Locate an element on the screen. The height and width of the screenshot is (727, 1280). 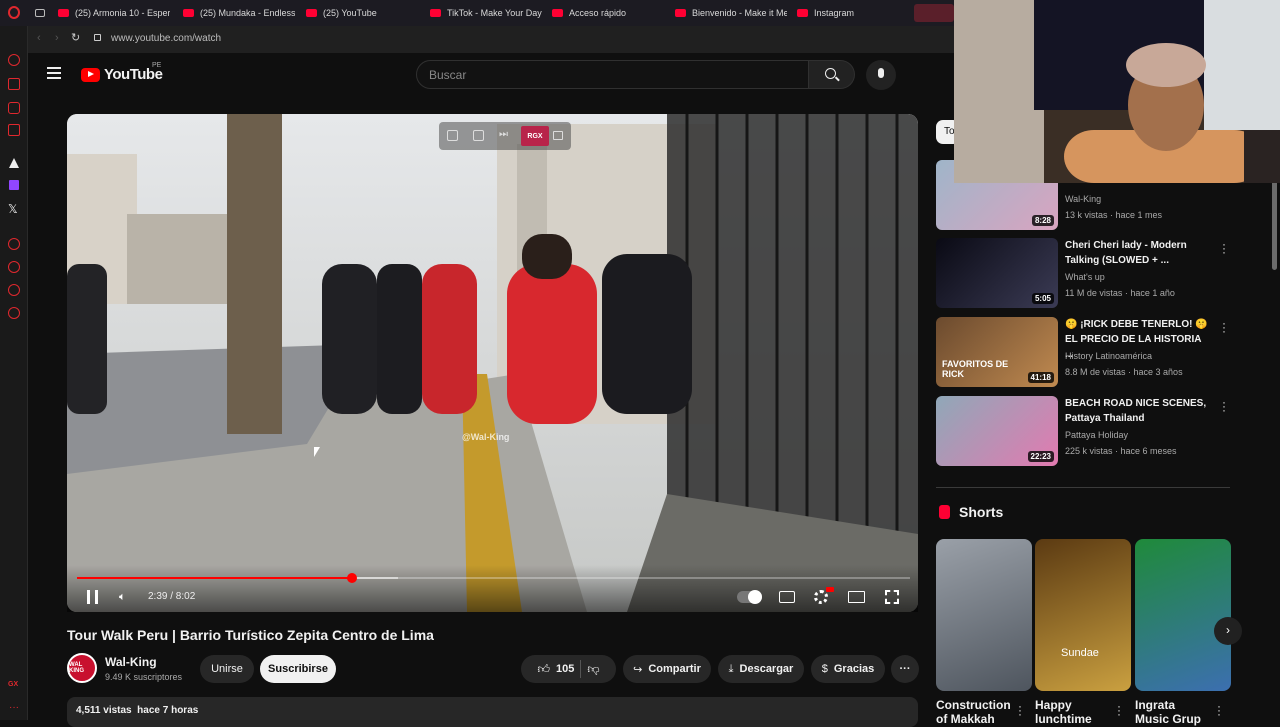
autoplay-toggle is located at coordinates (749, 597).